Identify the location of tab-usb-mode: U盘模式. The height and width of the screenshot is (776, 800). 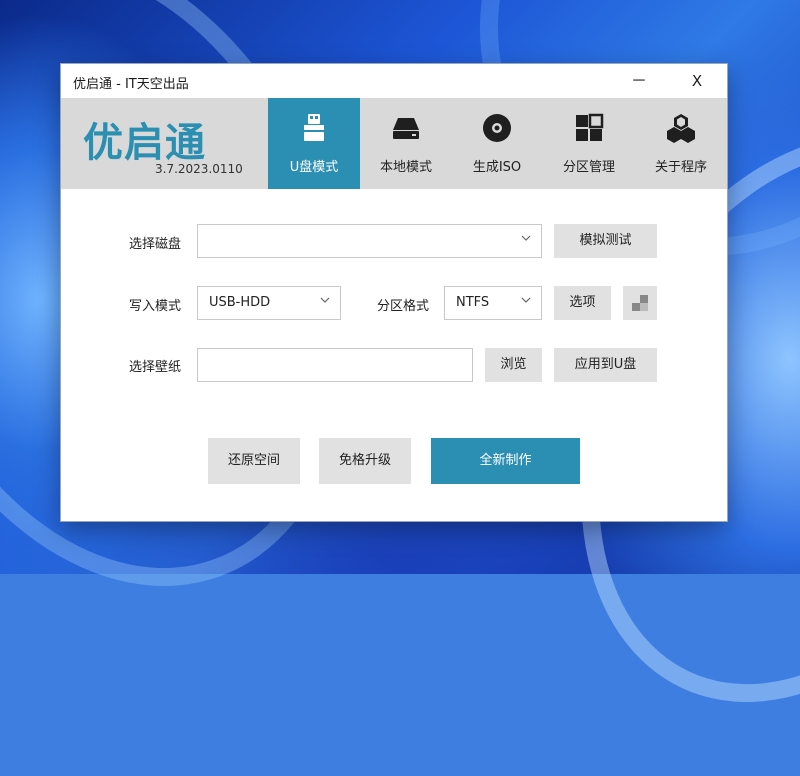
(314, 143).